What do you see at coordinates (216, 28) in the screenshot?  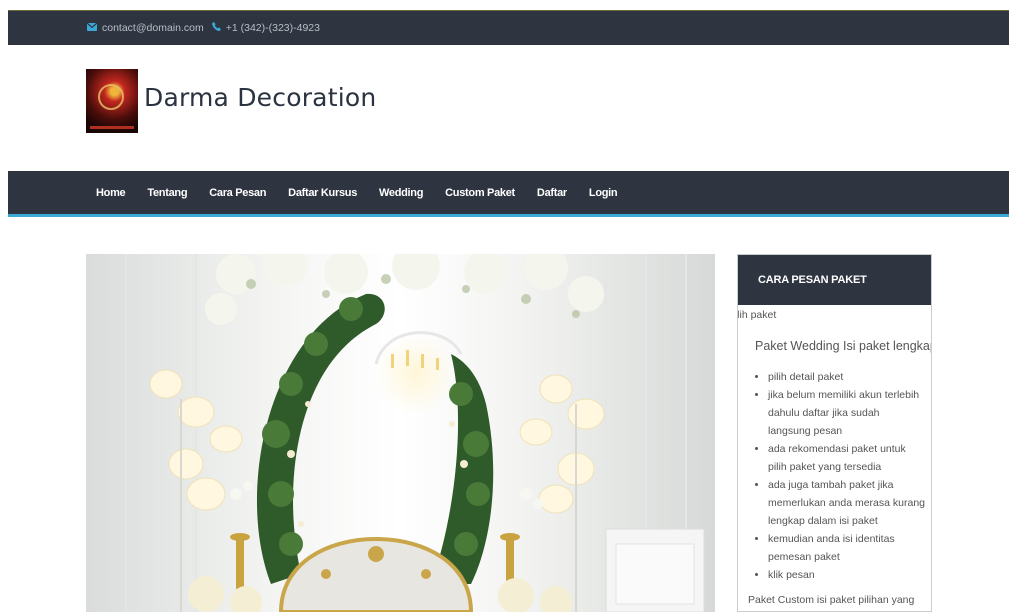 I see `phone-icon` at bounding box center [216, 28].